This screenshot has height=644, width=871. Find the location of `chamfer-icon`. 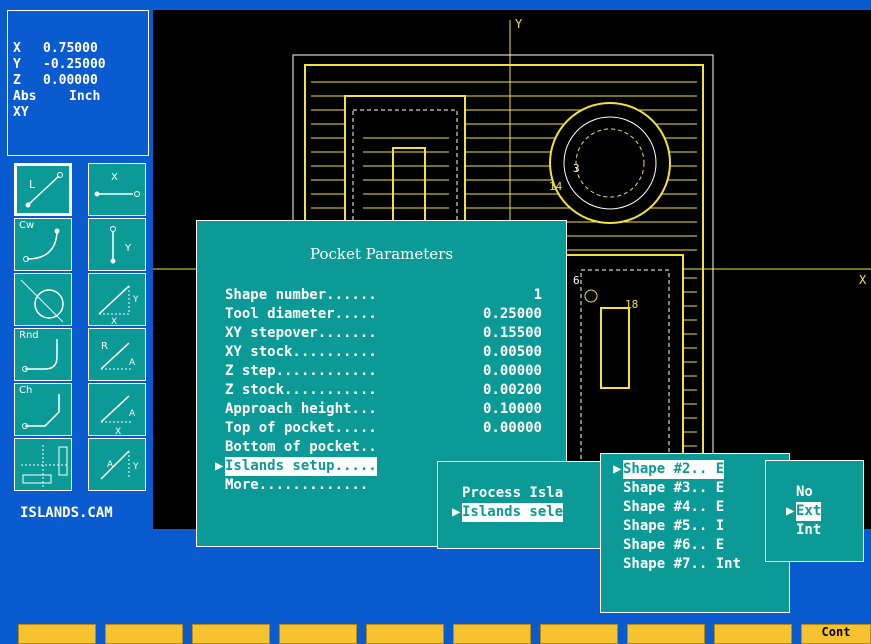

chamfer-icon is located at coordinates (41, 411).